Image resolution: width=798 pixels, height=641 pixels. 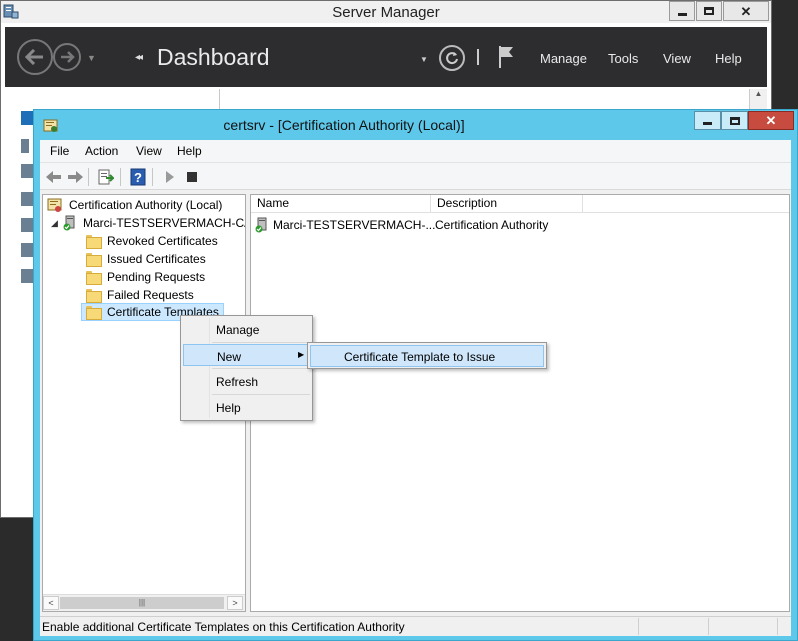 What do you see at coordinates (164, 223) in the screenshot?
I see `tree-label: Marci-TESTSERVERMACH-CA` at bounding box center [164, 223].